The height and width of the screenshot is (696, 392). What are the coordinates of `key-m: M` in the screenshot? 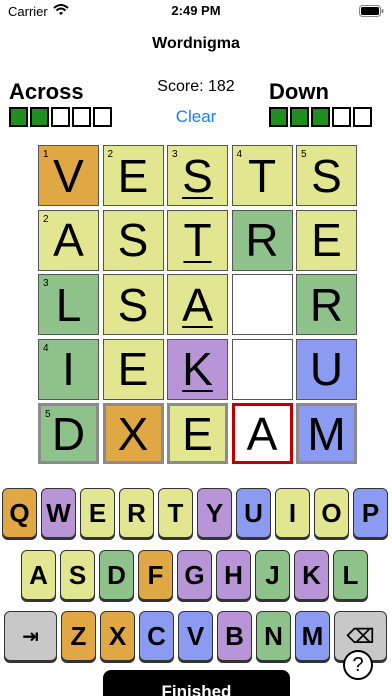 It's located at (312, 636).